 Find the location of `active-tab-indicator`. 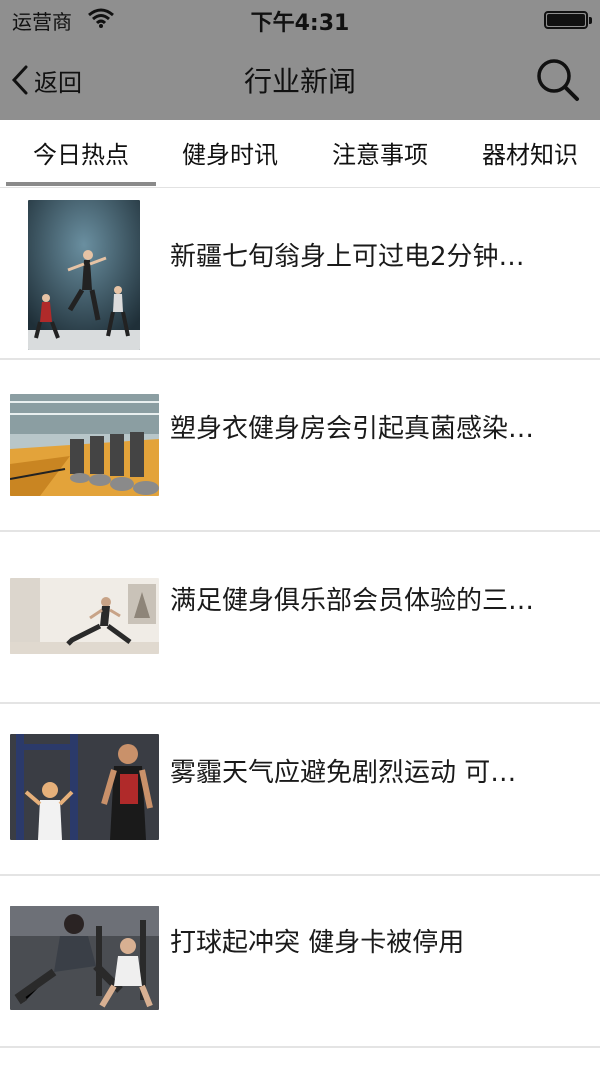

active-tab-indicator is located at coordinates (81, 184).